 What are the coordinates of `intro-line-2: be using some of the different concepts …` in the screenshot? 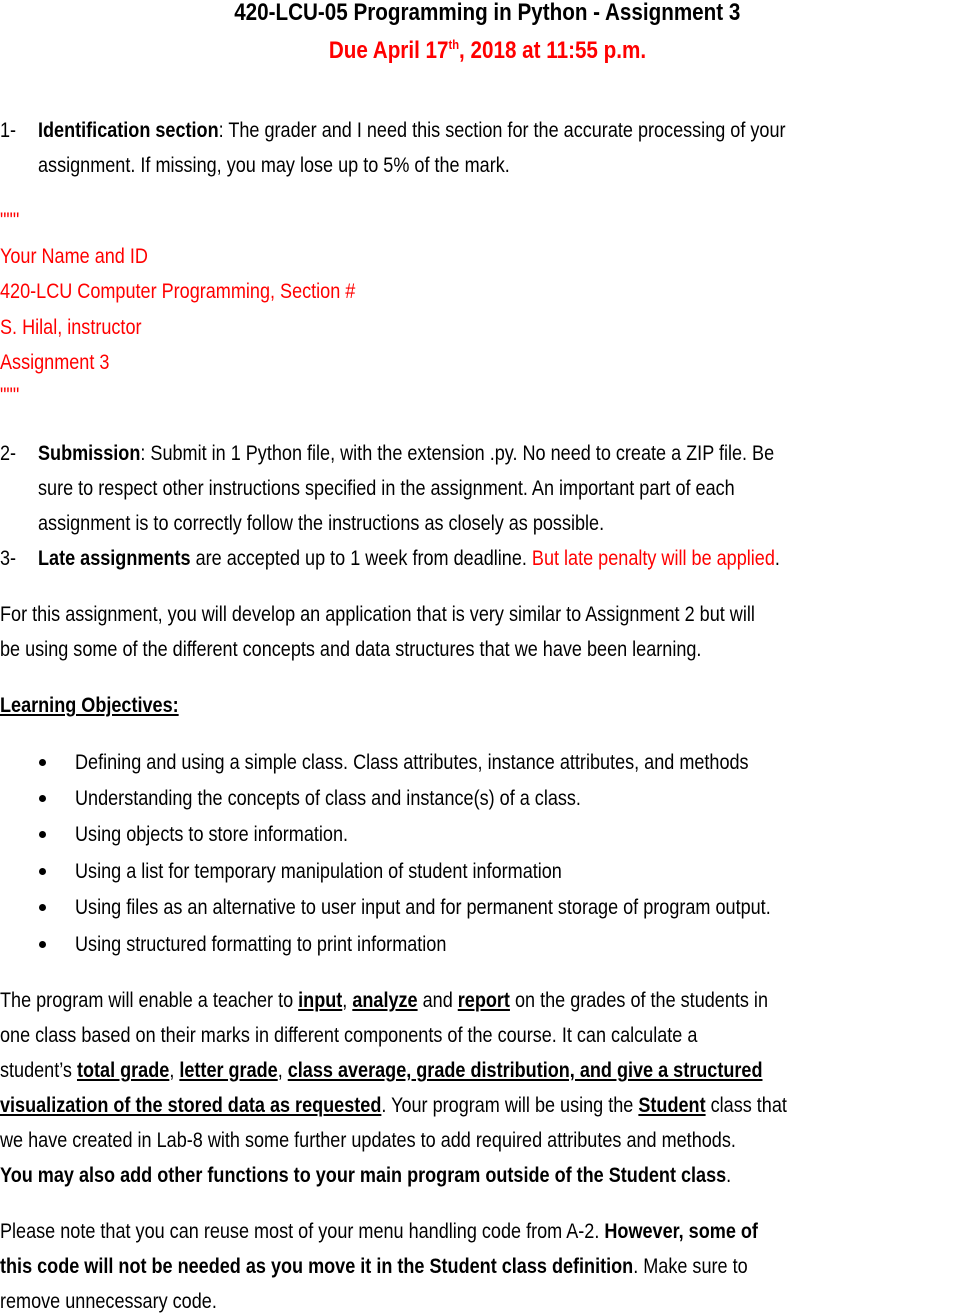 It's located at (351, 649).